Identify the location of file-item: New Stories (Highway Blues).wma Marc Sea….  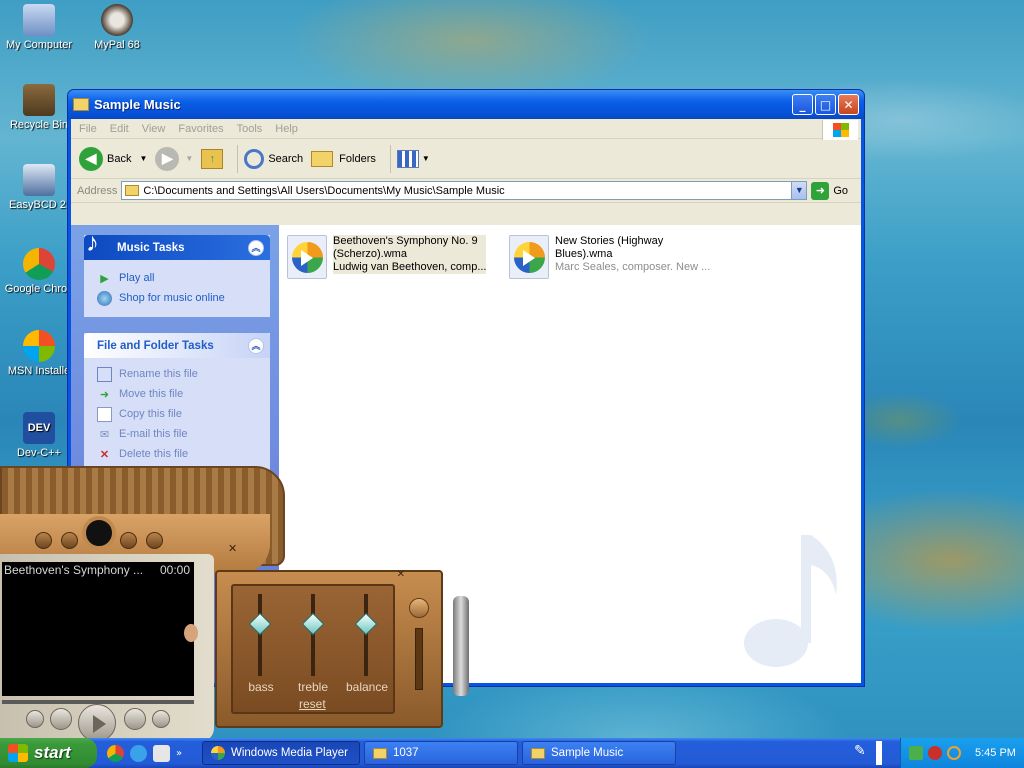
(609, 257).